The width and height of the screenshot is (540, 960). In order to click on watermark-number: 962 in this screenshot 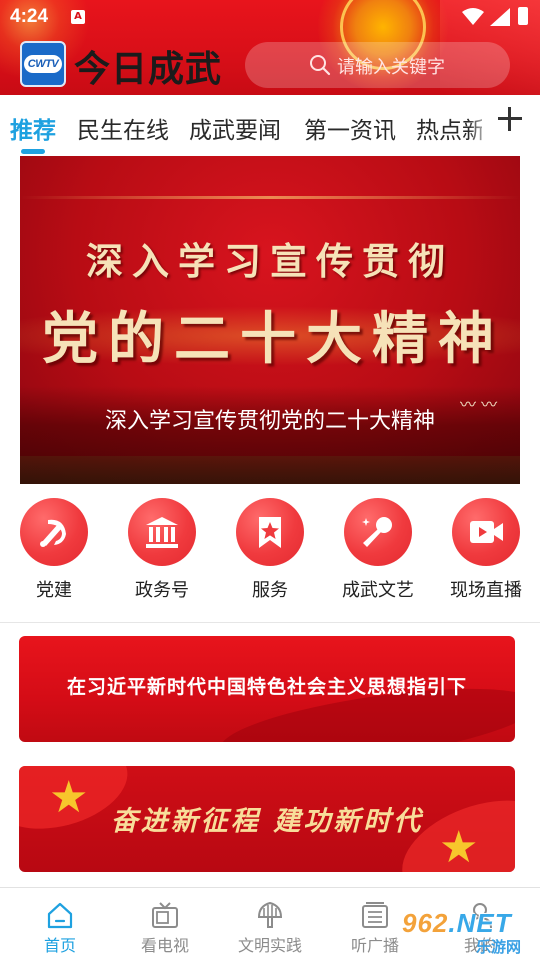, I will do `click(425, 923)`.